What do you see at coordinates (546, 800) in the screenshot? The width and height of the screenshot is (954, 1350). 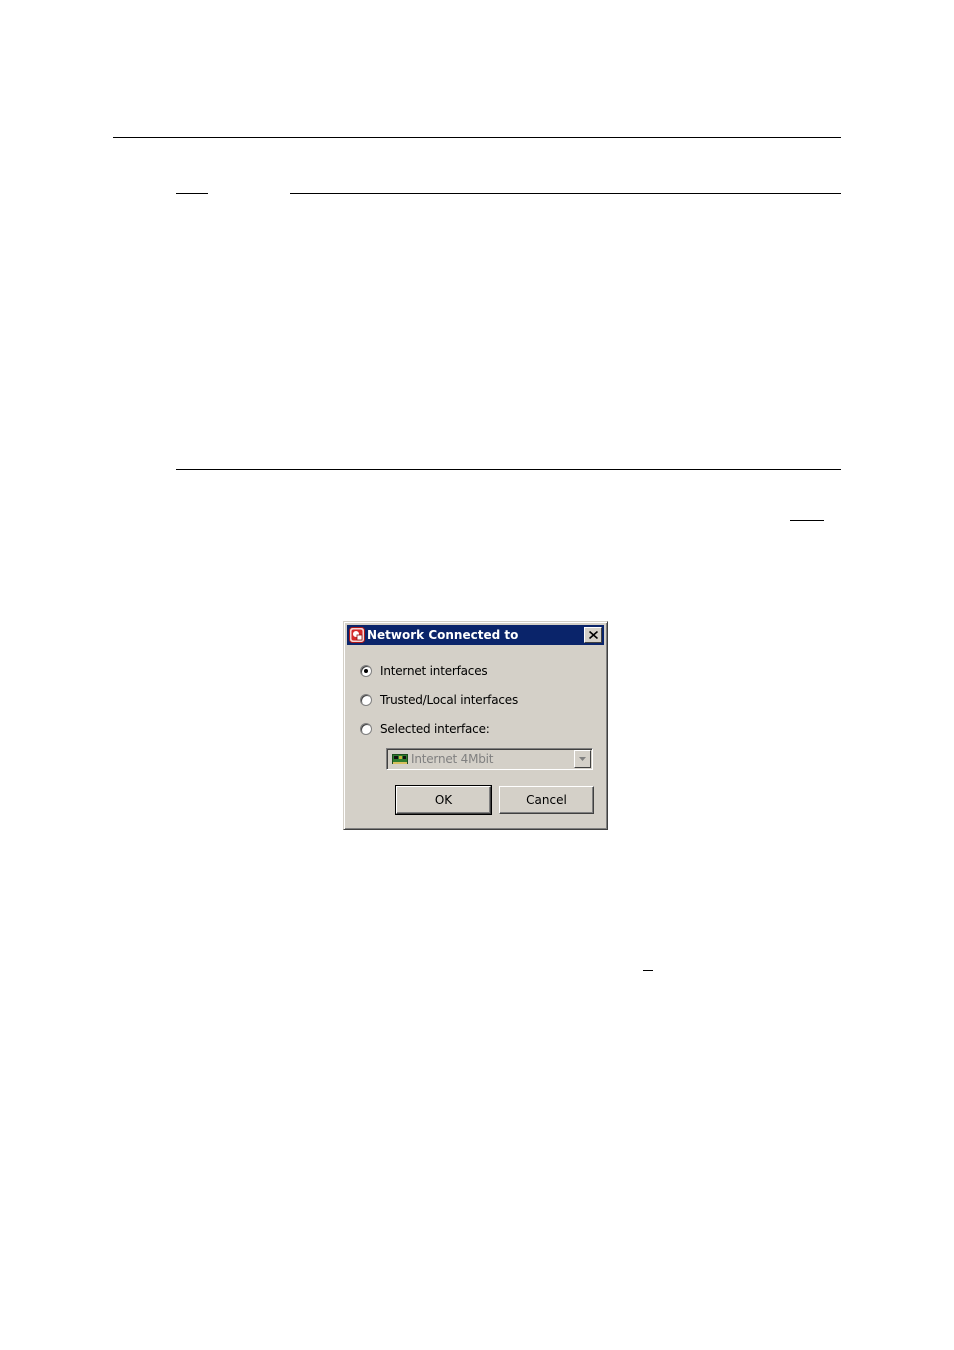 I see `cancel-button: Cancel` at bounding box center [546, 800].